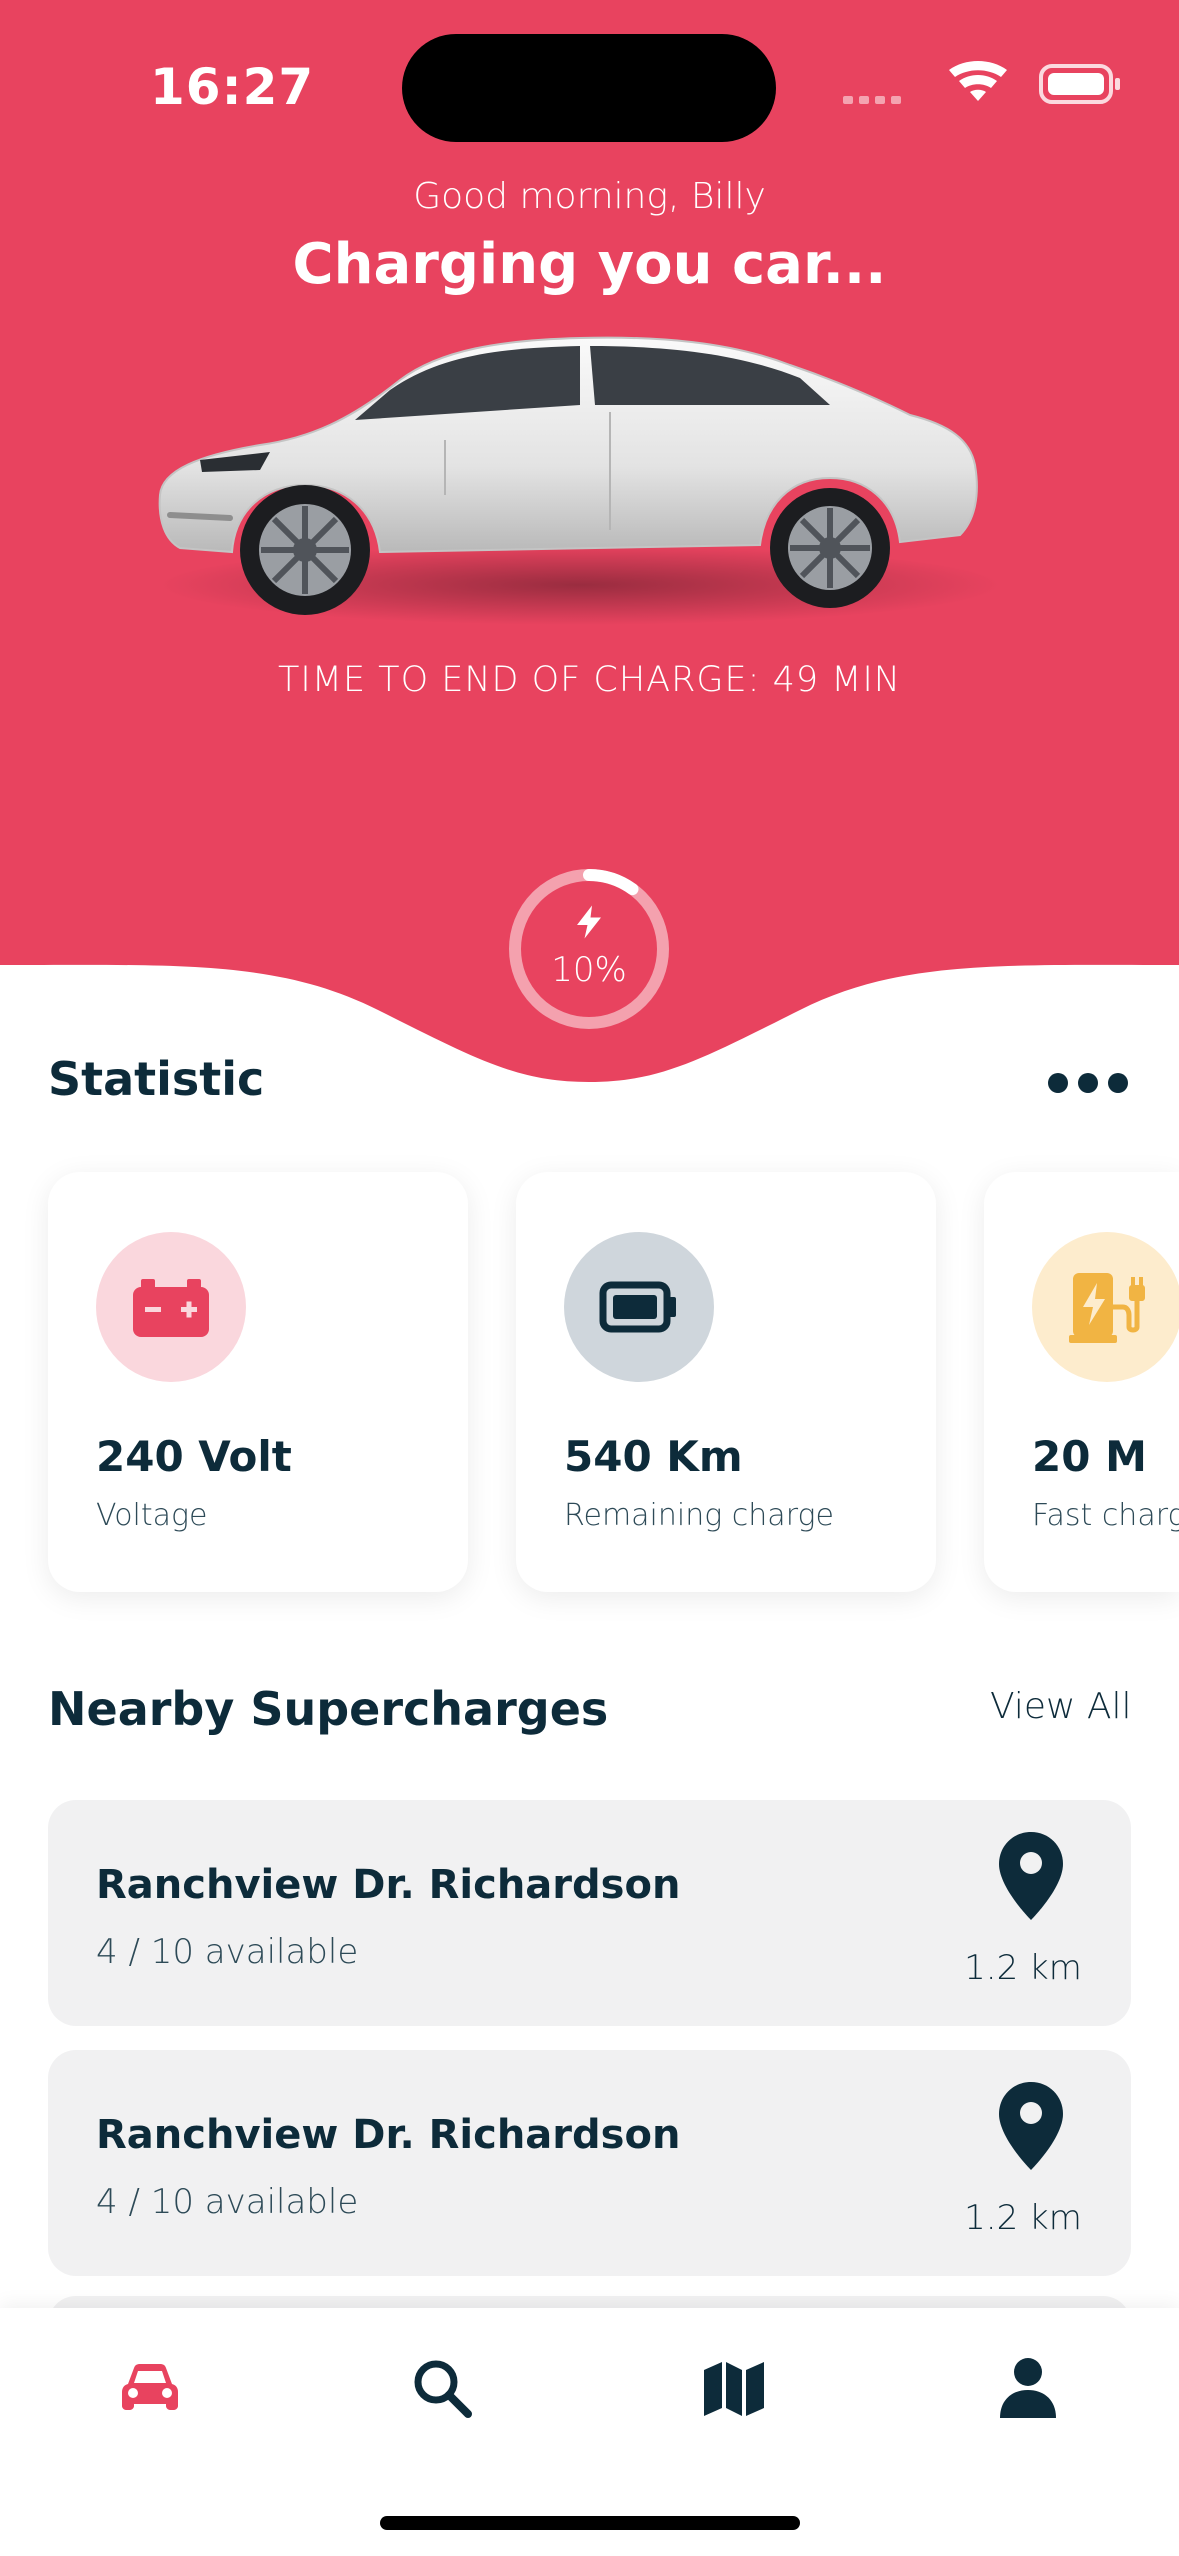 This screenshot has width=1179, height=2556. What do you see at coordinates (150, 2388) in the screenshot?
I see `tab-car-icon` at bounding box center [150, 2388].